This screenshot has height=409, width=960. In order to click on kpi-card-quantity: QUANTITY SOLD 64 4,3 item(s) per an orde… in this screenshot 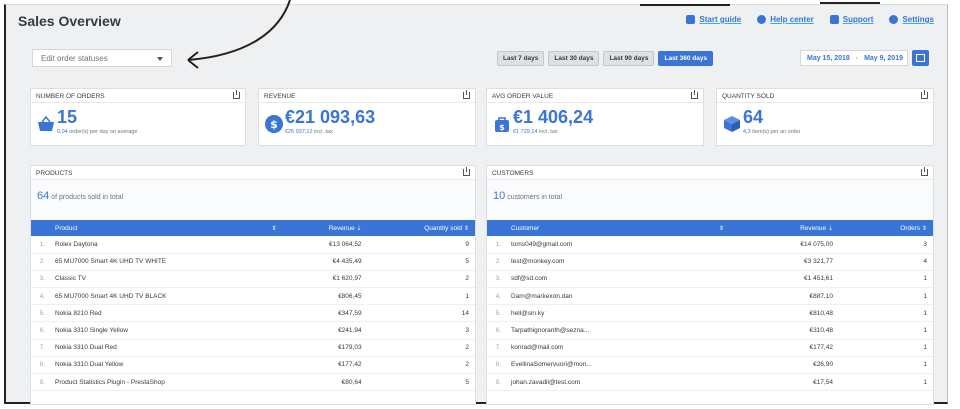, I will do `click(825, 117)`.